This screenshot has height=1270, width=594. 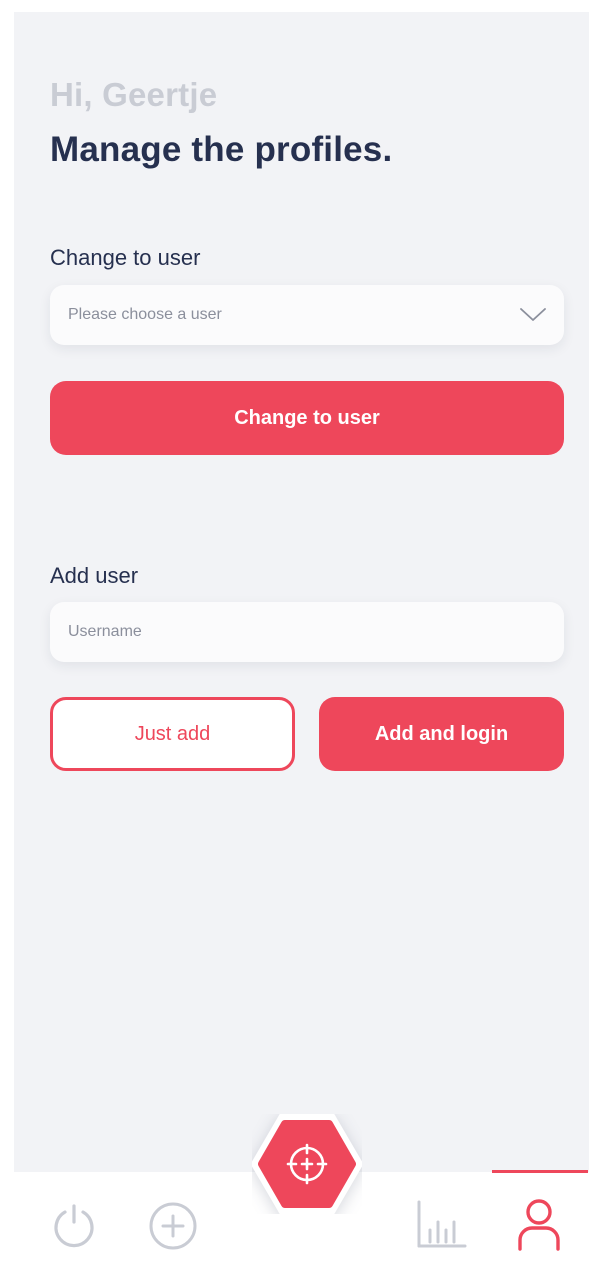 What do you see at coordinates (94, 575) in the screenshot?
I see `add-user-label: Add user` at bounding box center [94, 575].